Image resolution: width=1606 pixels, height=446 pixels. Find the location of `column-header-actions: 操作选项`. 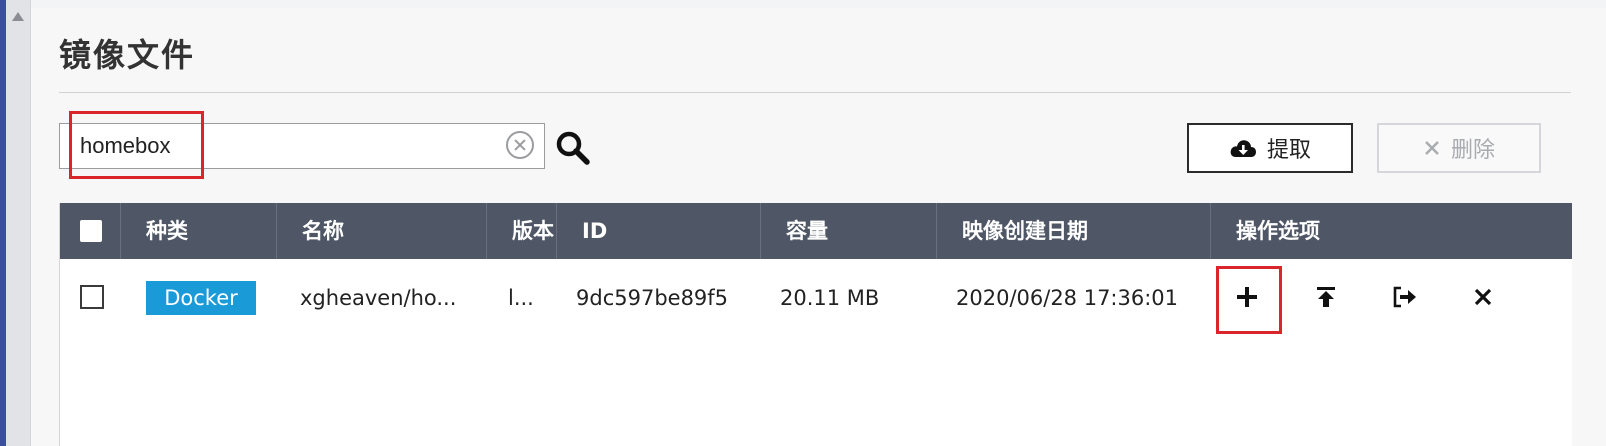

column-header-actions: 操作选项 is located at coordinates (1278, 231).